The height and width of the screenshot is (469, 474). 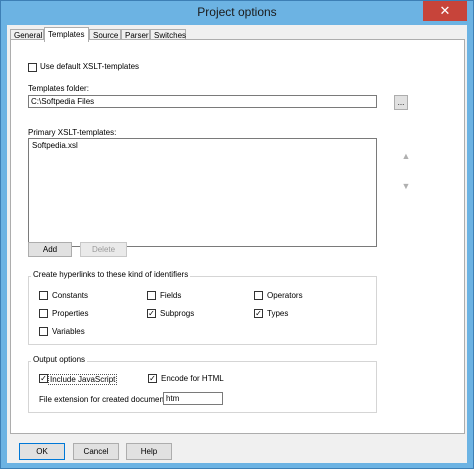 I want to click on file-extension-label: File extension for created documents:, so click(x=106, y=399).